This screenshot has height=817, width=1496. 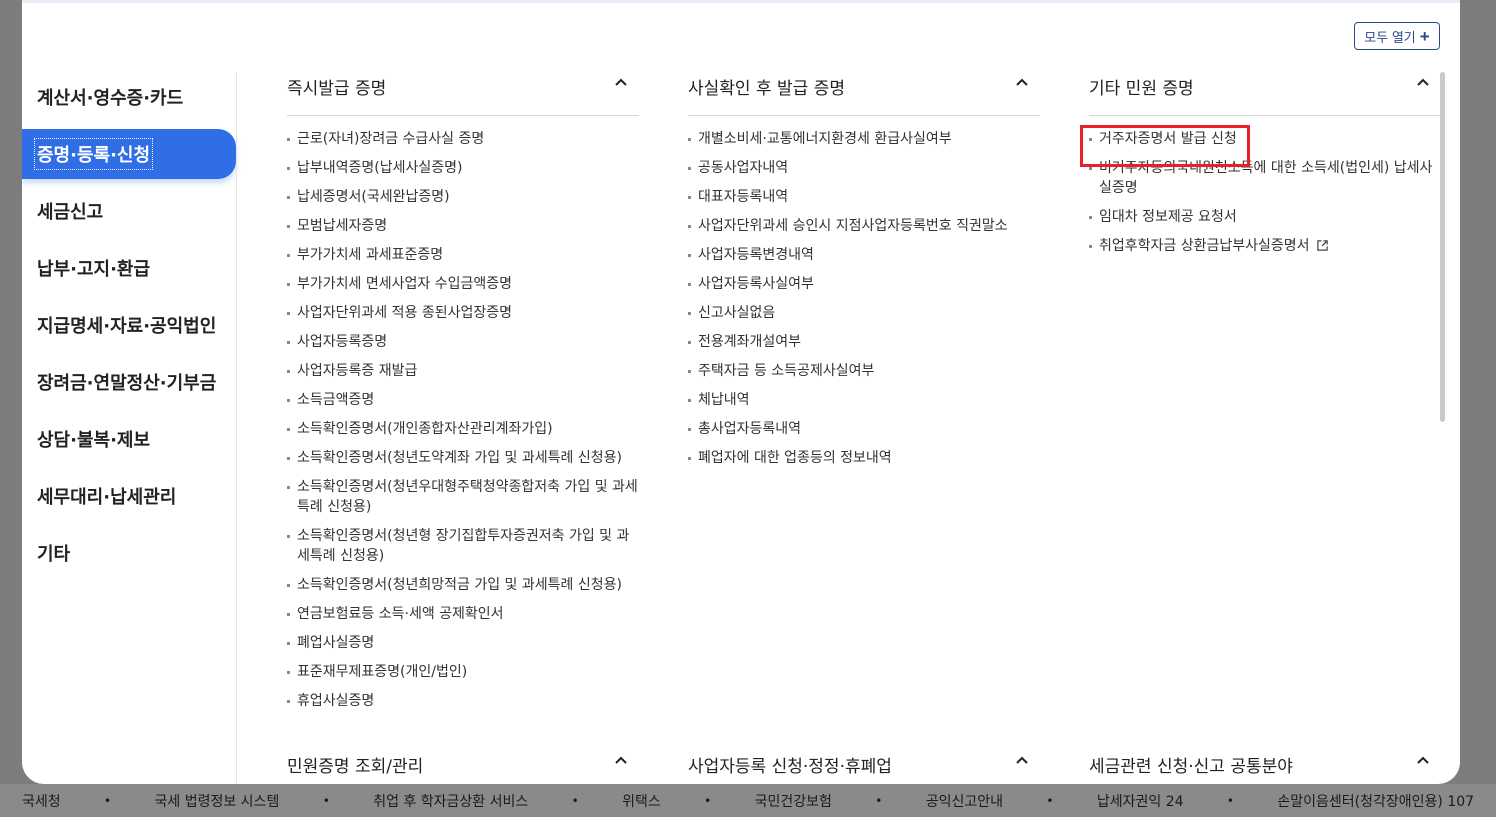 I want to click on list-item: 부가가치세 과세표준증명, so click(x=463, y=255).